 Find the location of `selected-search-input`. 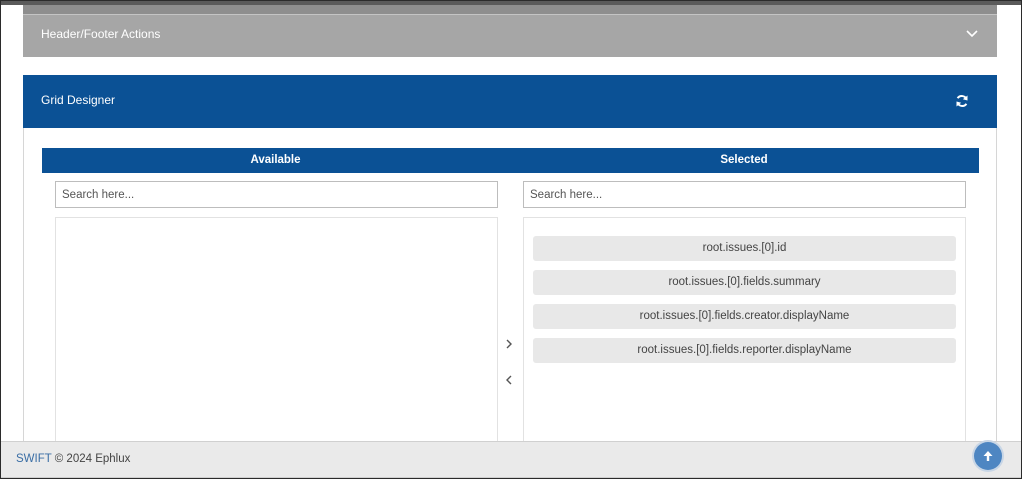

selected-search-input is located at coordinates (744, 194).